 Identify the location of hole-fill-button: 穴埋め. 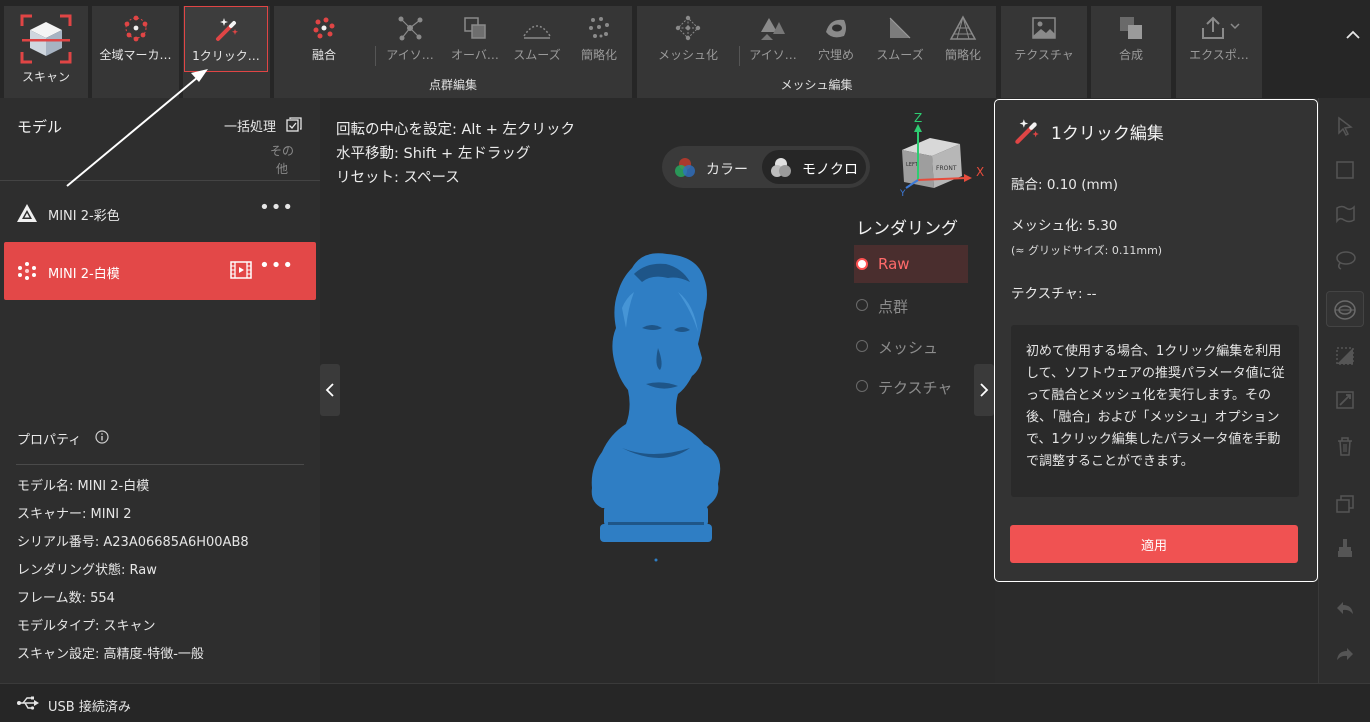
(836, 39).